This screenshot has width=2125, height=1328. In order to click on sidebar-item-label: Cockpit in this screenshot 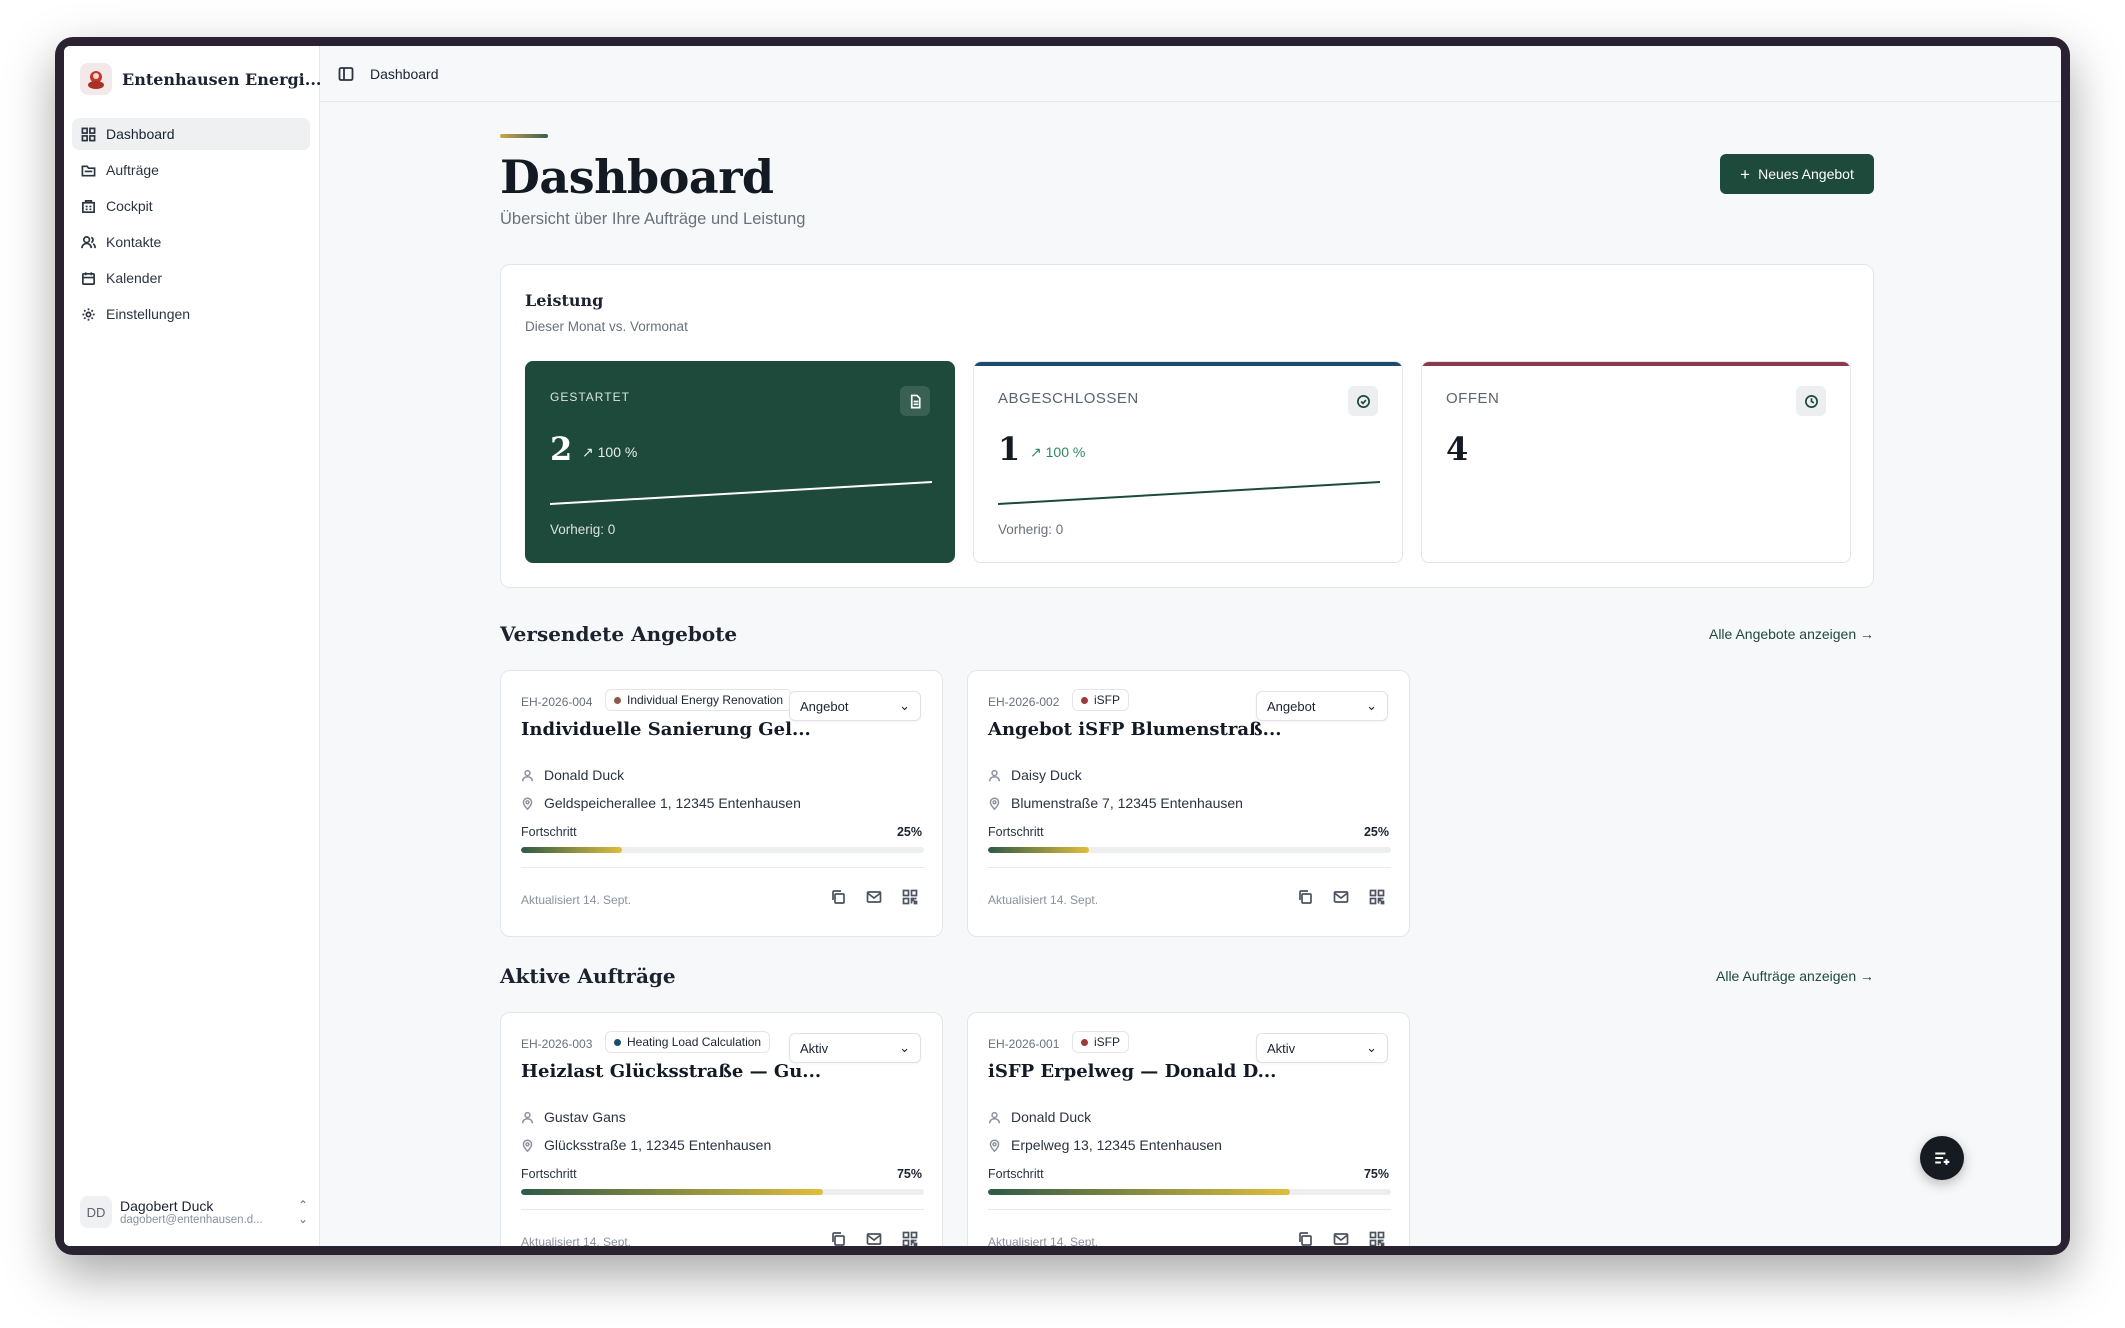, I will do `click(129, 206)`.